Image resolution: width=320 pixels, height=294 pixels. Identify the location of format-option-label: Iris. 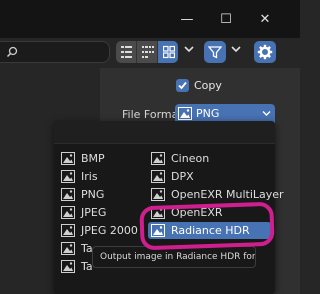
(89, 176).